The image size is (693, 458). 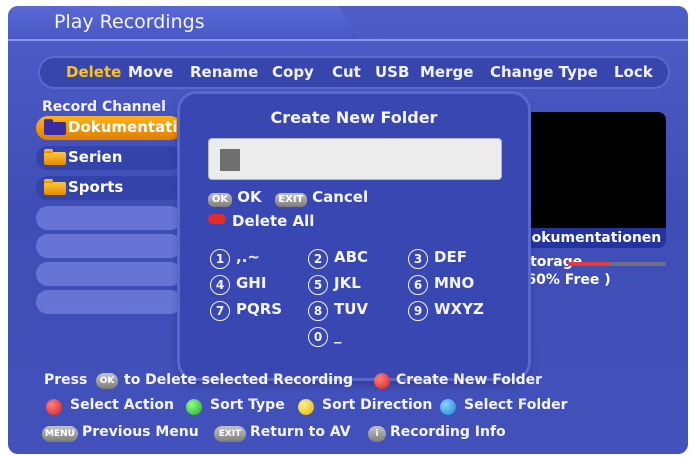 What do you see at coordinates (293, 72) in the screenshot?
I see `action-copy: Copy` at bounding box center [293, 72].